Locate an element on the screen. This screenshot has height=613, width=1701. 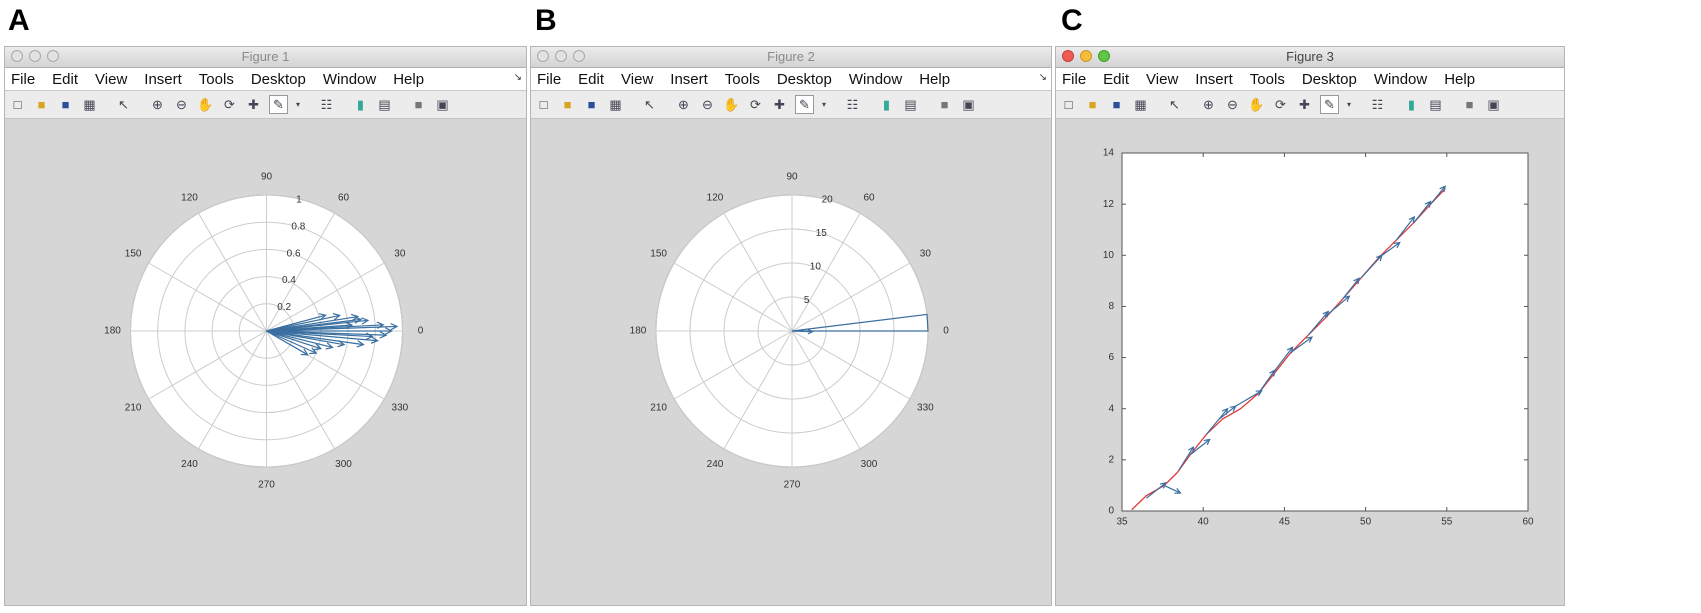
window-title: Figure 2 is located at coordinates (791, 56).